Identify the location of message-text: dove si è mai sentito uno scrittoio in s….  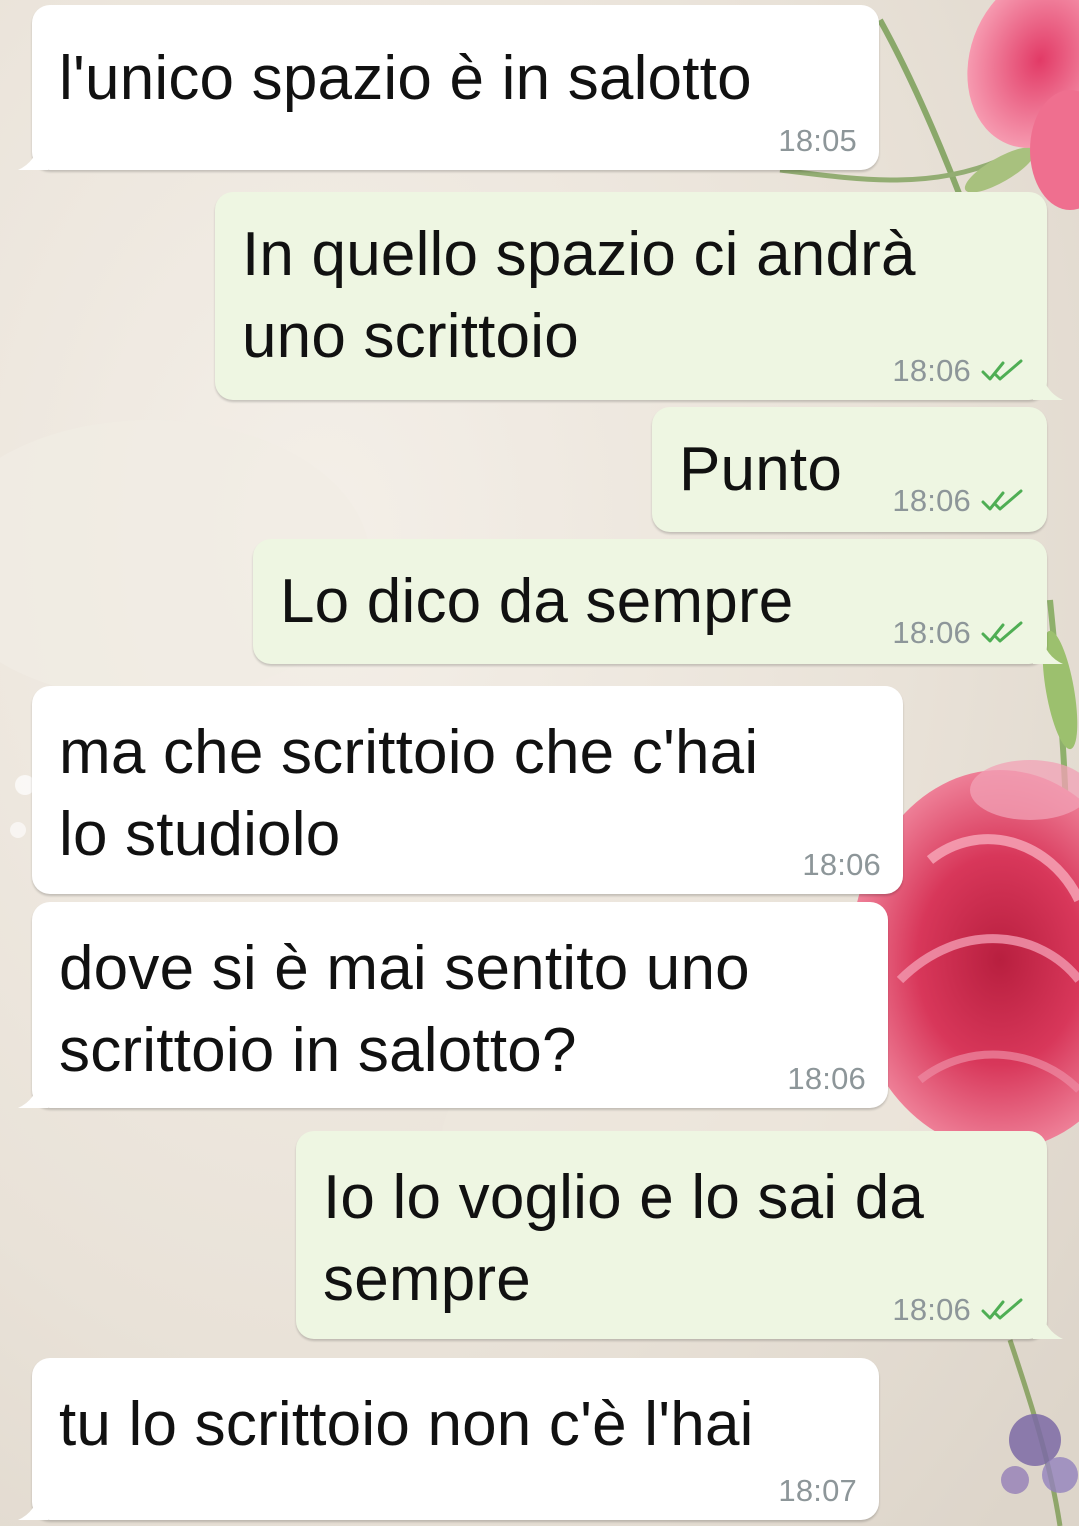
(404, 1009).